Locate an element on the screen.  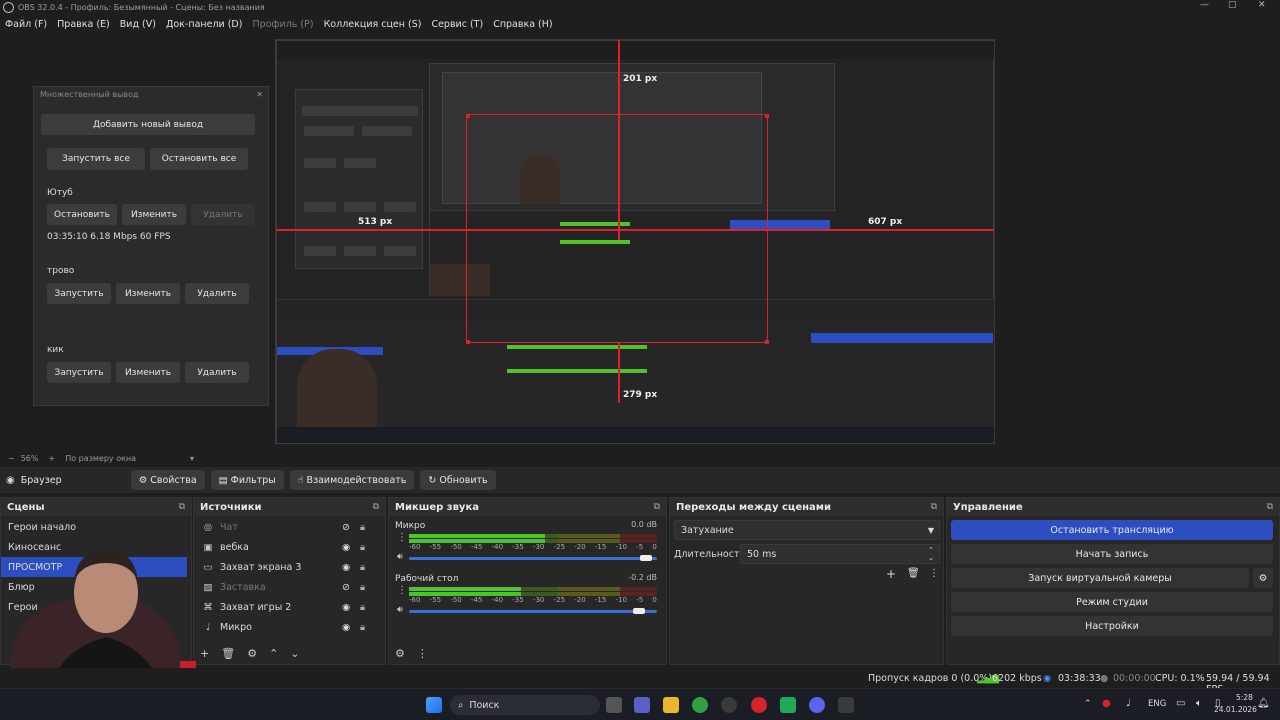
virtual-camera-button: Запуск виртуальной камеры is located at coordinates (1100, 578).